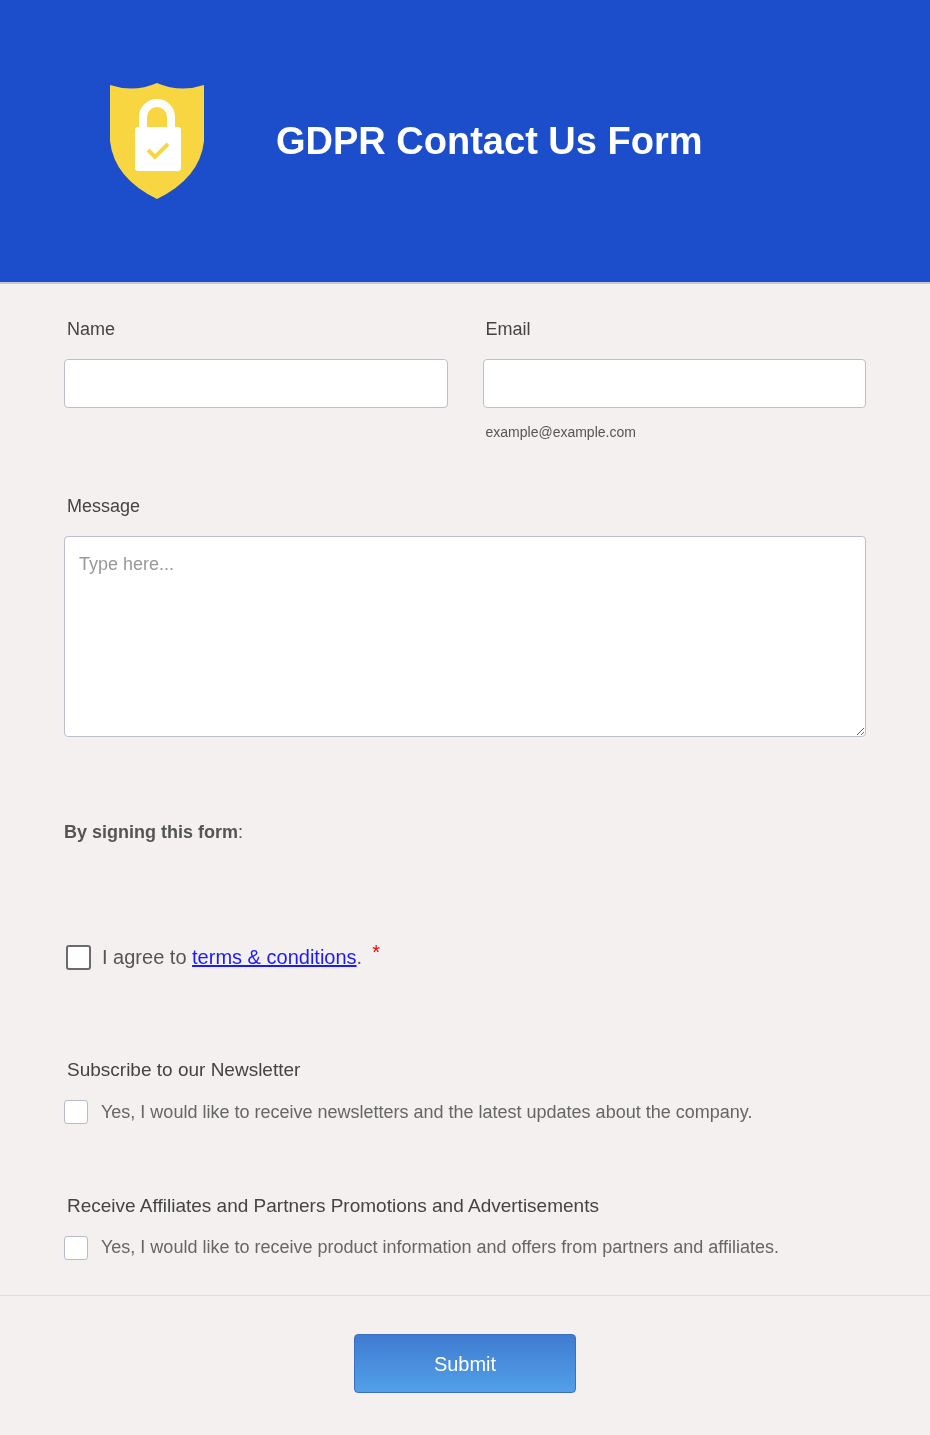 The image size is (930, 1435). What do you see at coordinates (333, 1205) in the screenshot?
I see `section-heading: Receive Affiliates and Partners Promotions and Advertisements` at bounding box center [333, 1205].